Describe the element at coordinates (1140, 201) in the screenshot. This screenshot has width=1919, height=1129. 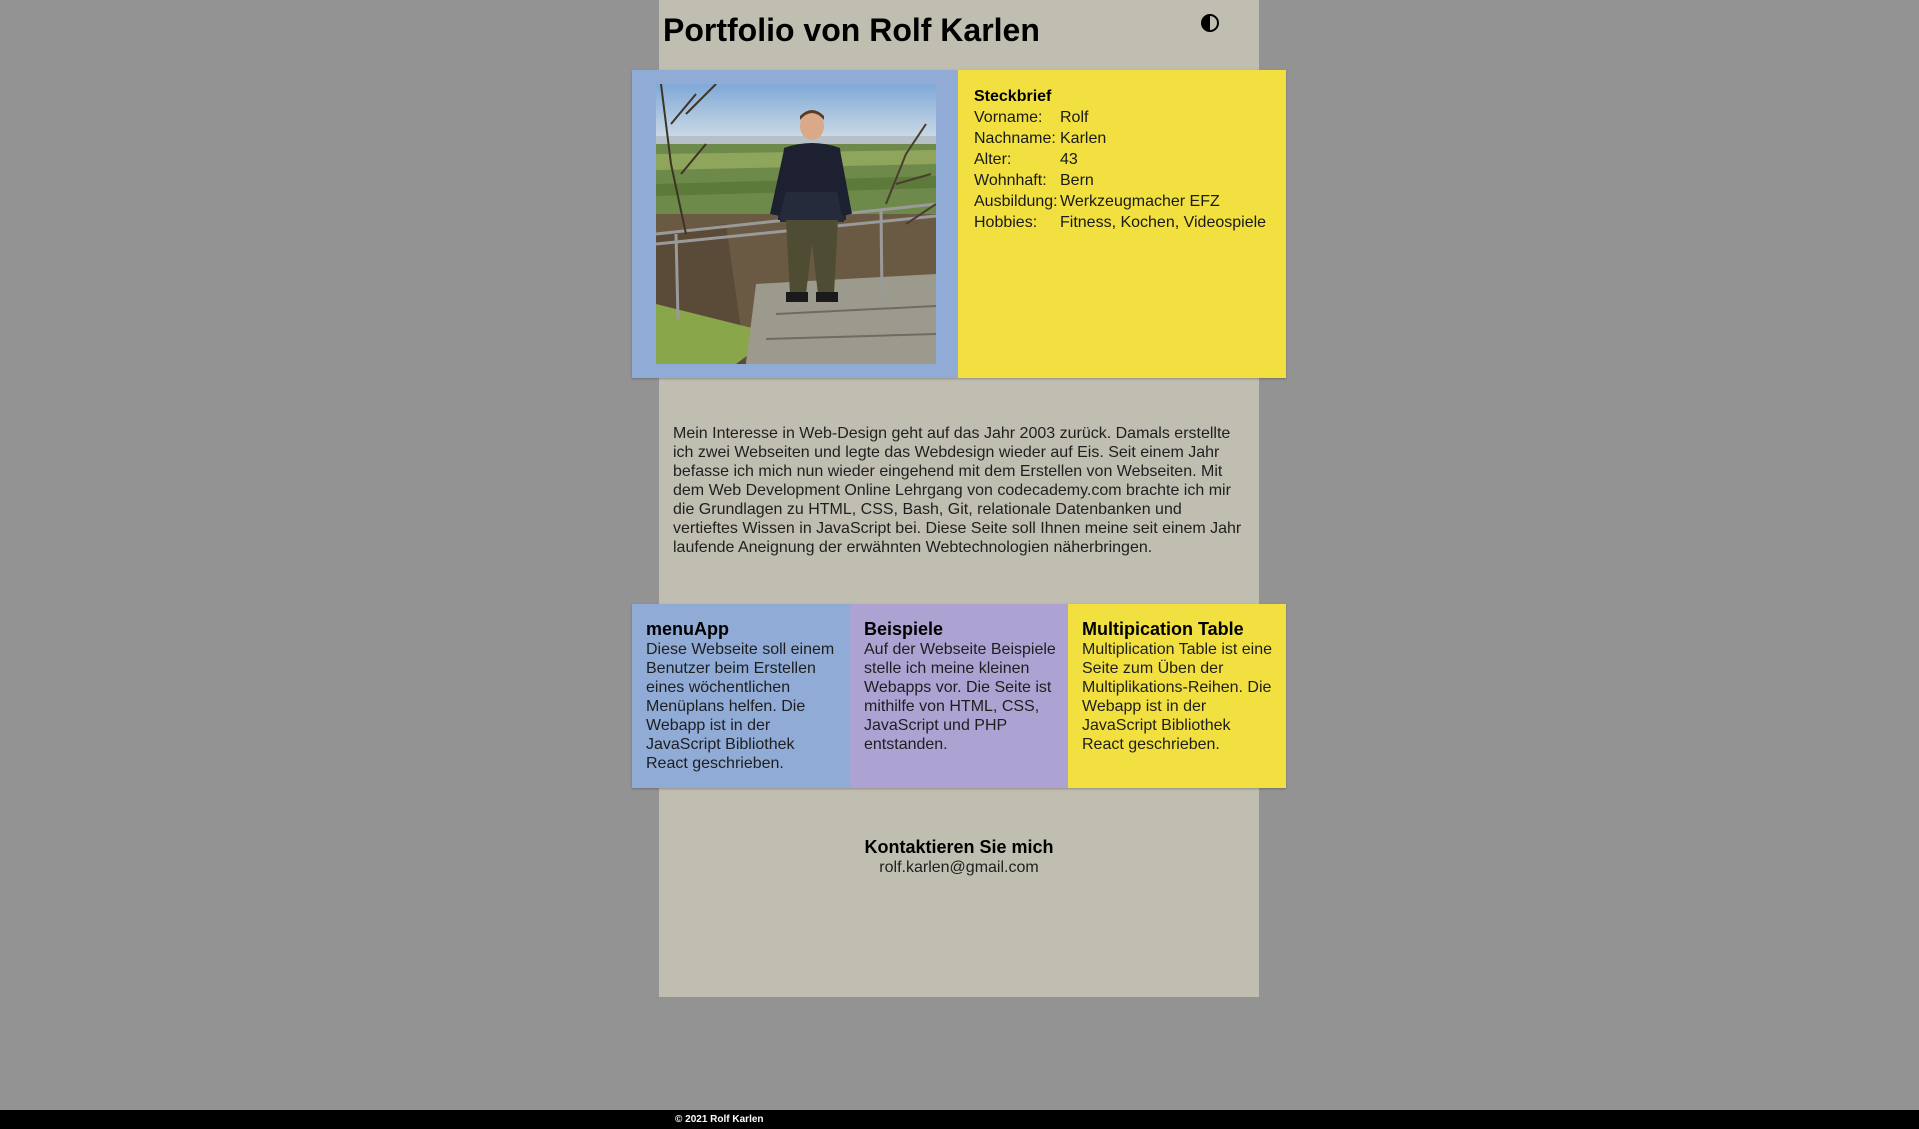
I see `steckbrief-value: Werkzeugmacher EFZ` at that location.